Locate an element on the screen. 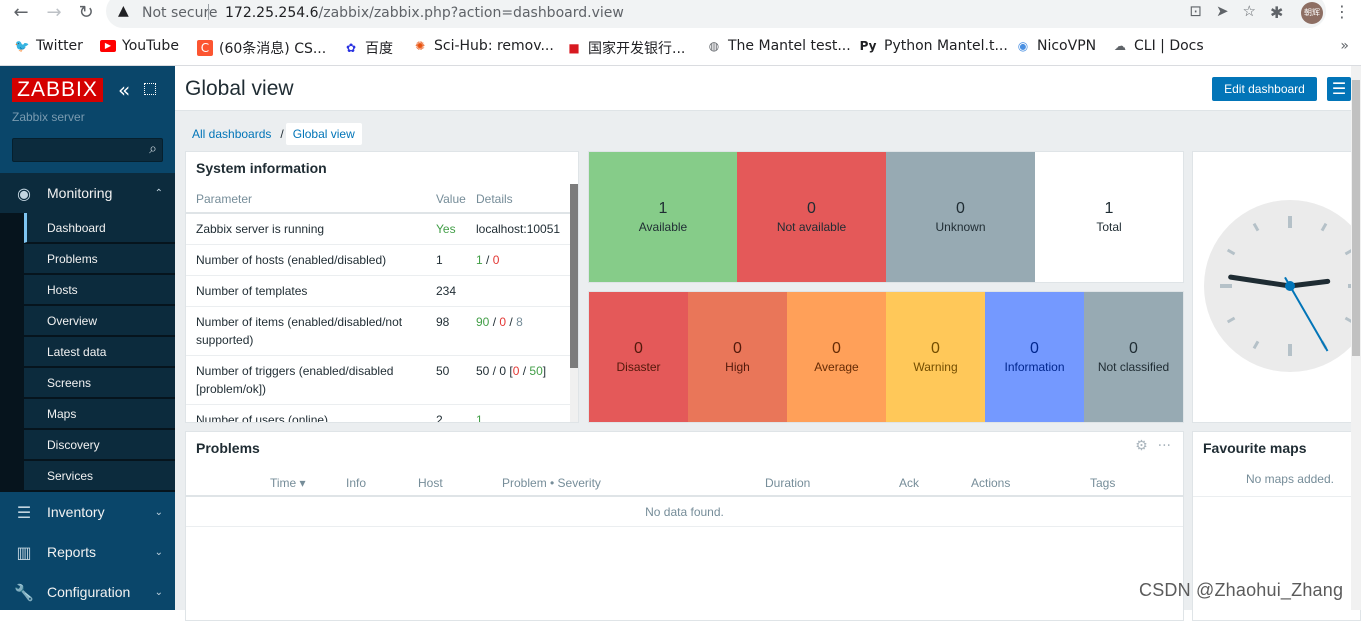 The image size is (1361, 621). detail-part: 50 / 0 [ is located at coordinates (494, 371).